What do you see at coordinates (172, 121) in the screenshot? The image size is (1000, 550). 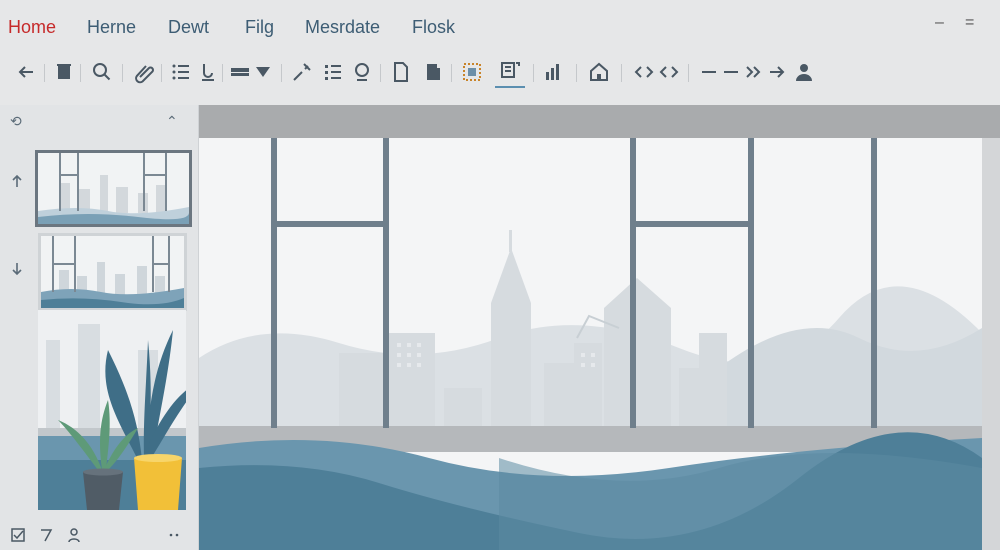 I see `chevron-up-icon: ⌃` at bounding box center [172, 121].